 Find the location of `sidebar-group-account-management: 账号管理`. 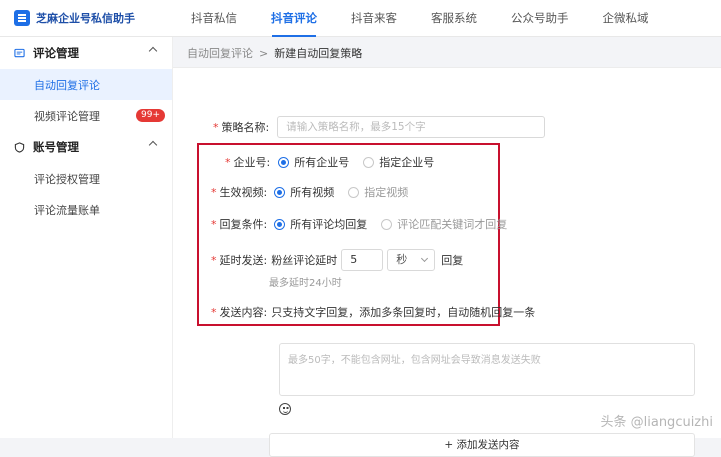

sidebar-group-account-management: 账号管理 is located at coordinates (86, 147).